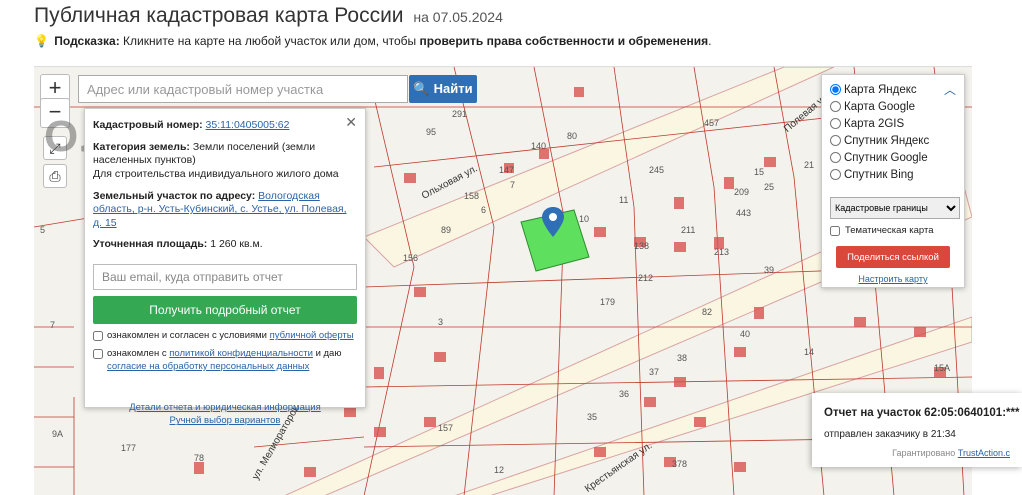  Describe the element at coordinates (225, 407) in the screenshot. I see `details-link: Детали отчета и юридическая информация` at that location.